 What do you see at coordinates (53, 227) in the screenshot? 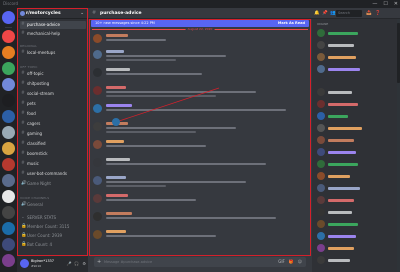
I see `stats-channel-item: 🔒 Member Count: 3115` at bounding box center [53, 227].